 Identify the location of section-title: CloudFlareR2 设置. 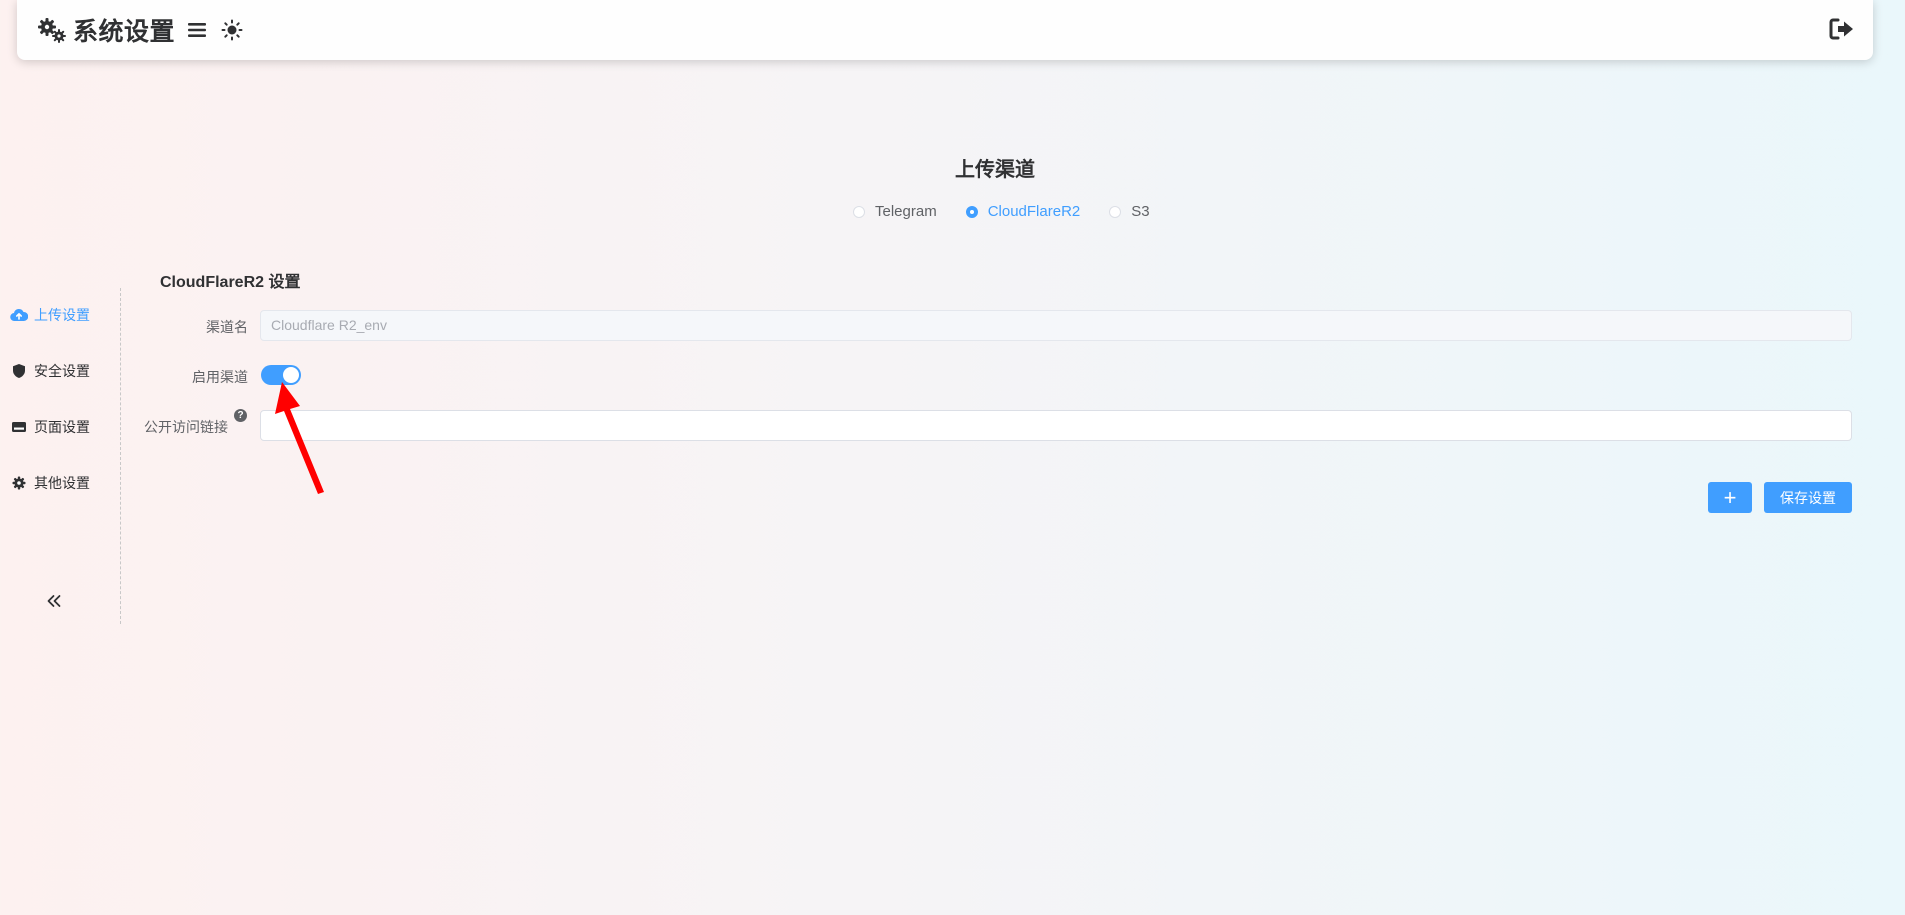
(230, 282).